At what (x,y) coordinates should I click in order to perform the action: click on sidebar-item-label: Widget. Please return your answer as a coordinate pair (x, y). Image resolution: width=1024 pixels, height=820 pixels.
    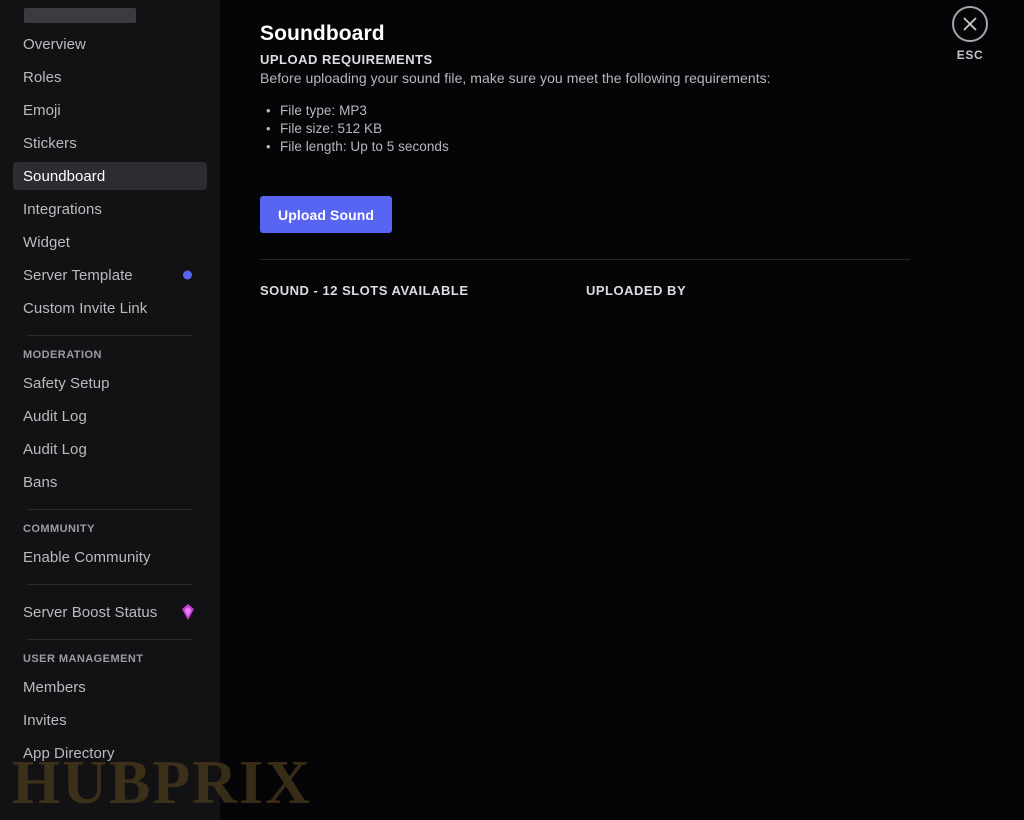
    Looking at the image, I should click on (46, 242).